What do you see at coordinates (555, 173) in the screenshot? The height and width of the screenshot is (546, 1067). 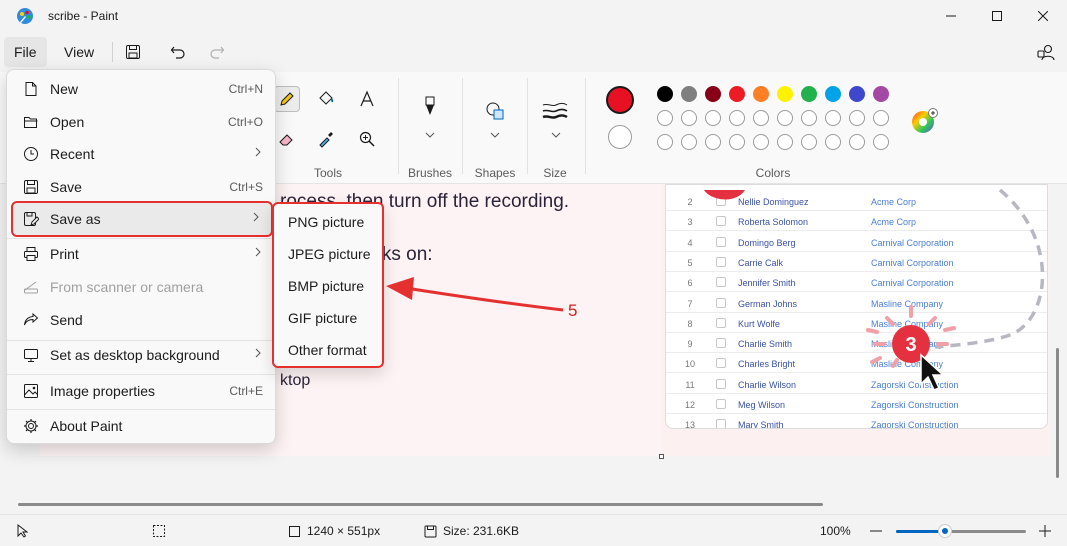 I see `size-group-label: Size` at bounding box center [555, 173].